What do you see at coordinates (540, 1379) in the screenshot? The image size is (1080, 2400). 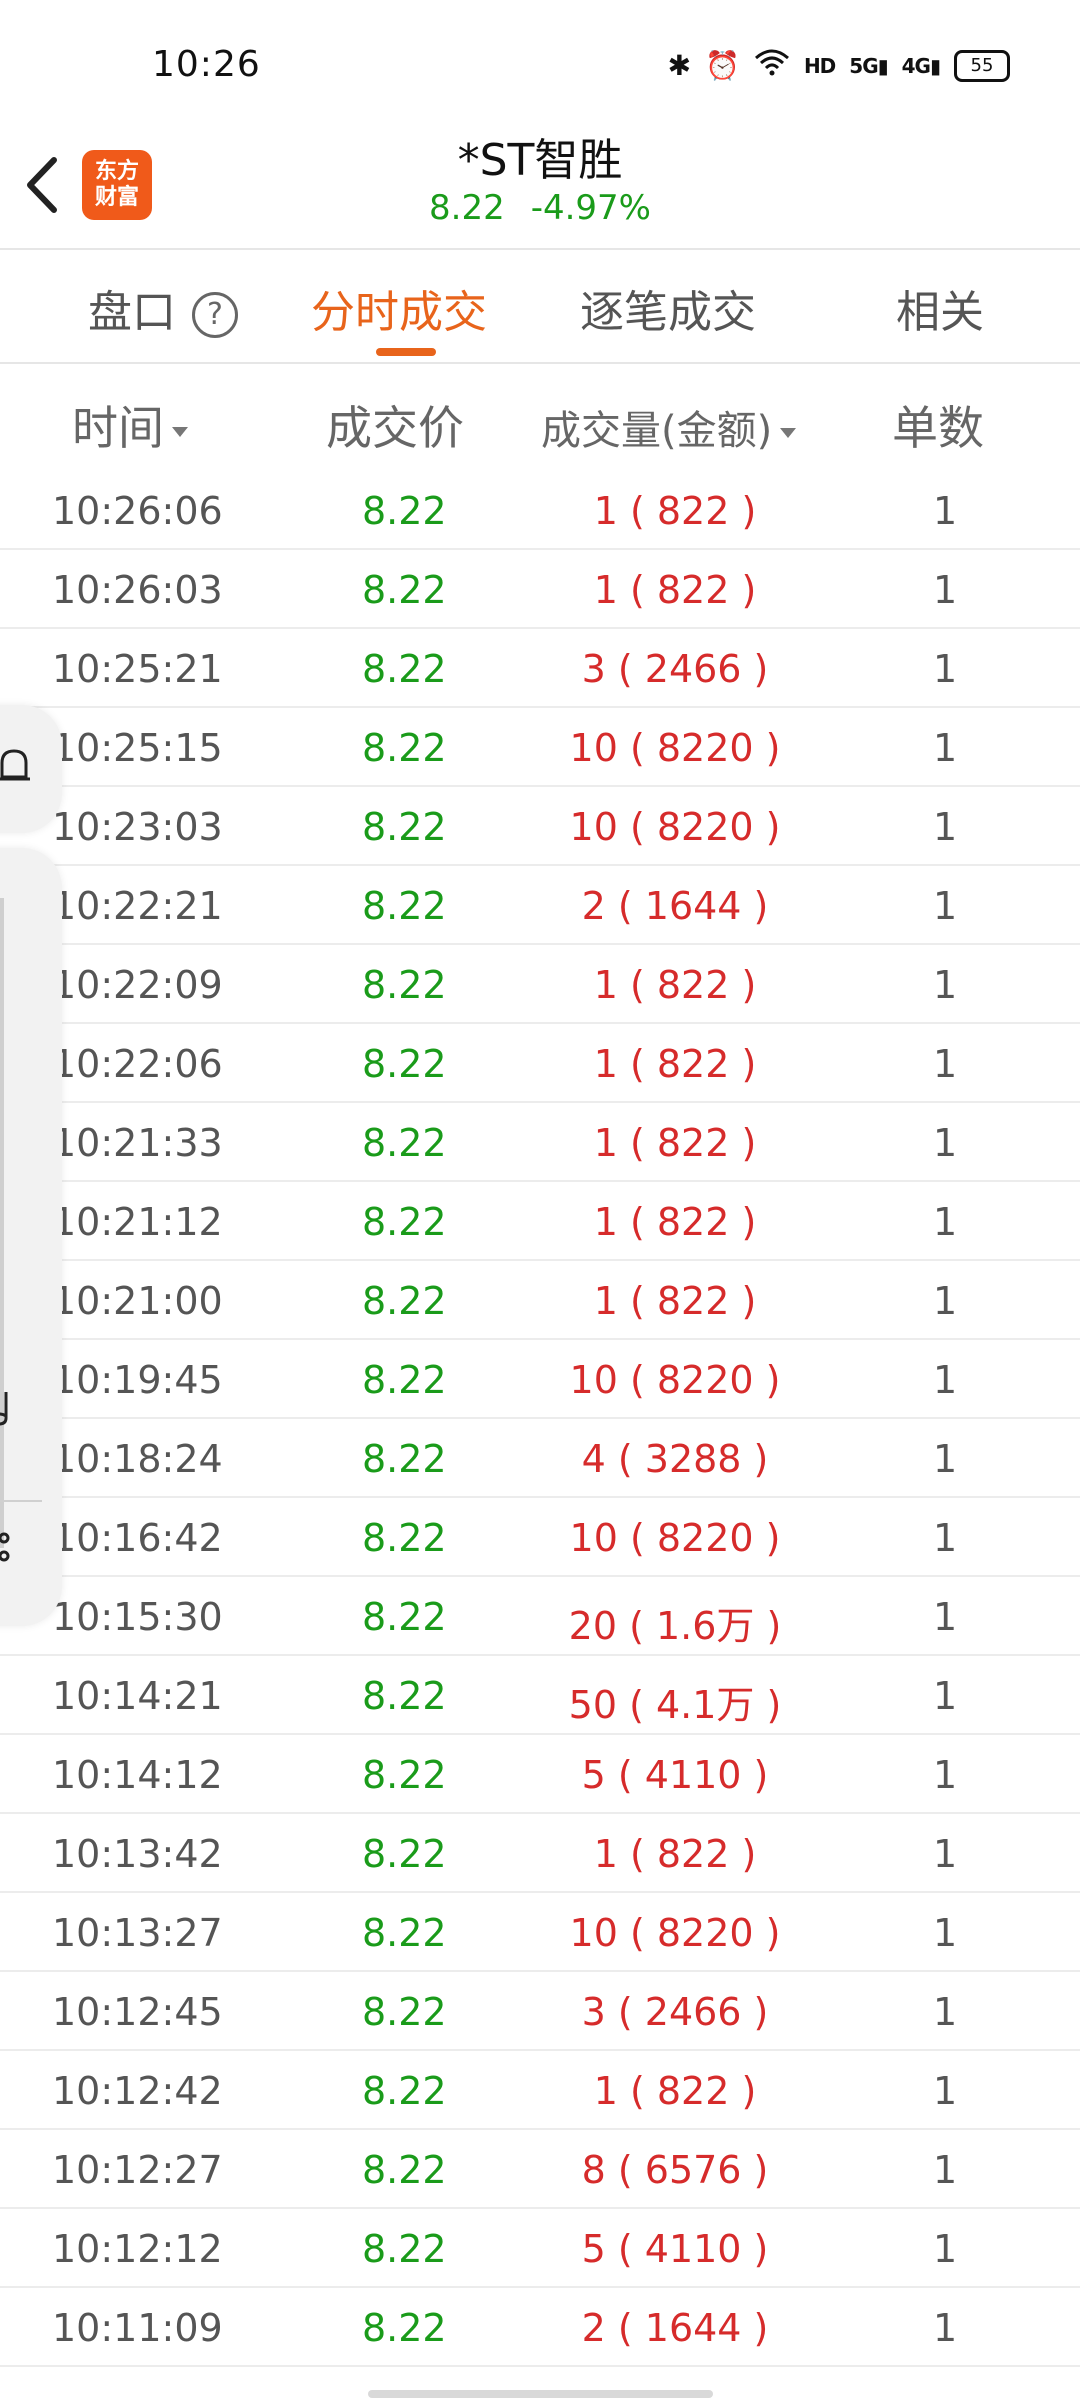 I see `table-row: 10:19:45 8.22 10 ( 8220 ) 1` at bounding box center [540, 1379].